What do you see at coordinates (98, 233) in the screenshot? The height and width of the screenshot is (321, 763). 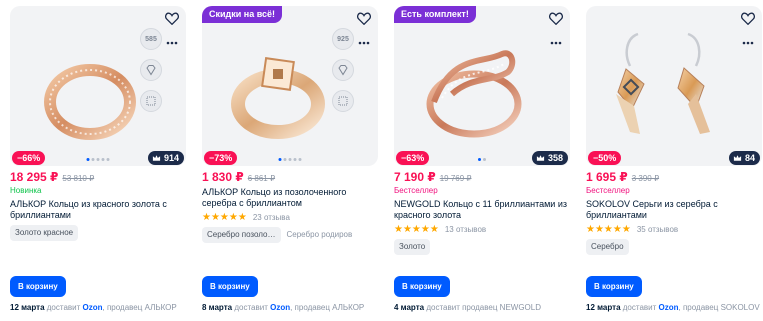 I see `variant-chips: Золото красное` at bounding box center [98, 233].